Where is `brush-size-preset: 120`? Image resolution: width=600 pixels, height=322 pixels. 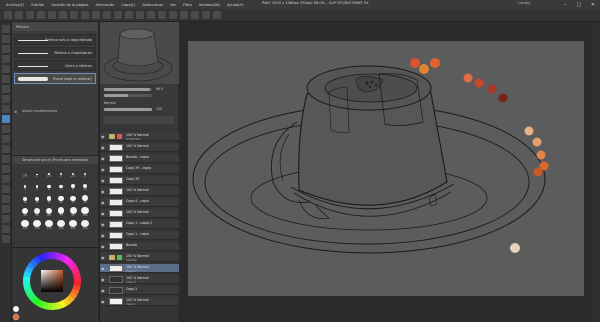
brush-size-preset: 120 is located at coordinates (25, 225).